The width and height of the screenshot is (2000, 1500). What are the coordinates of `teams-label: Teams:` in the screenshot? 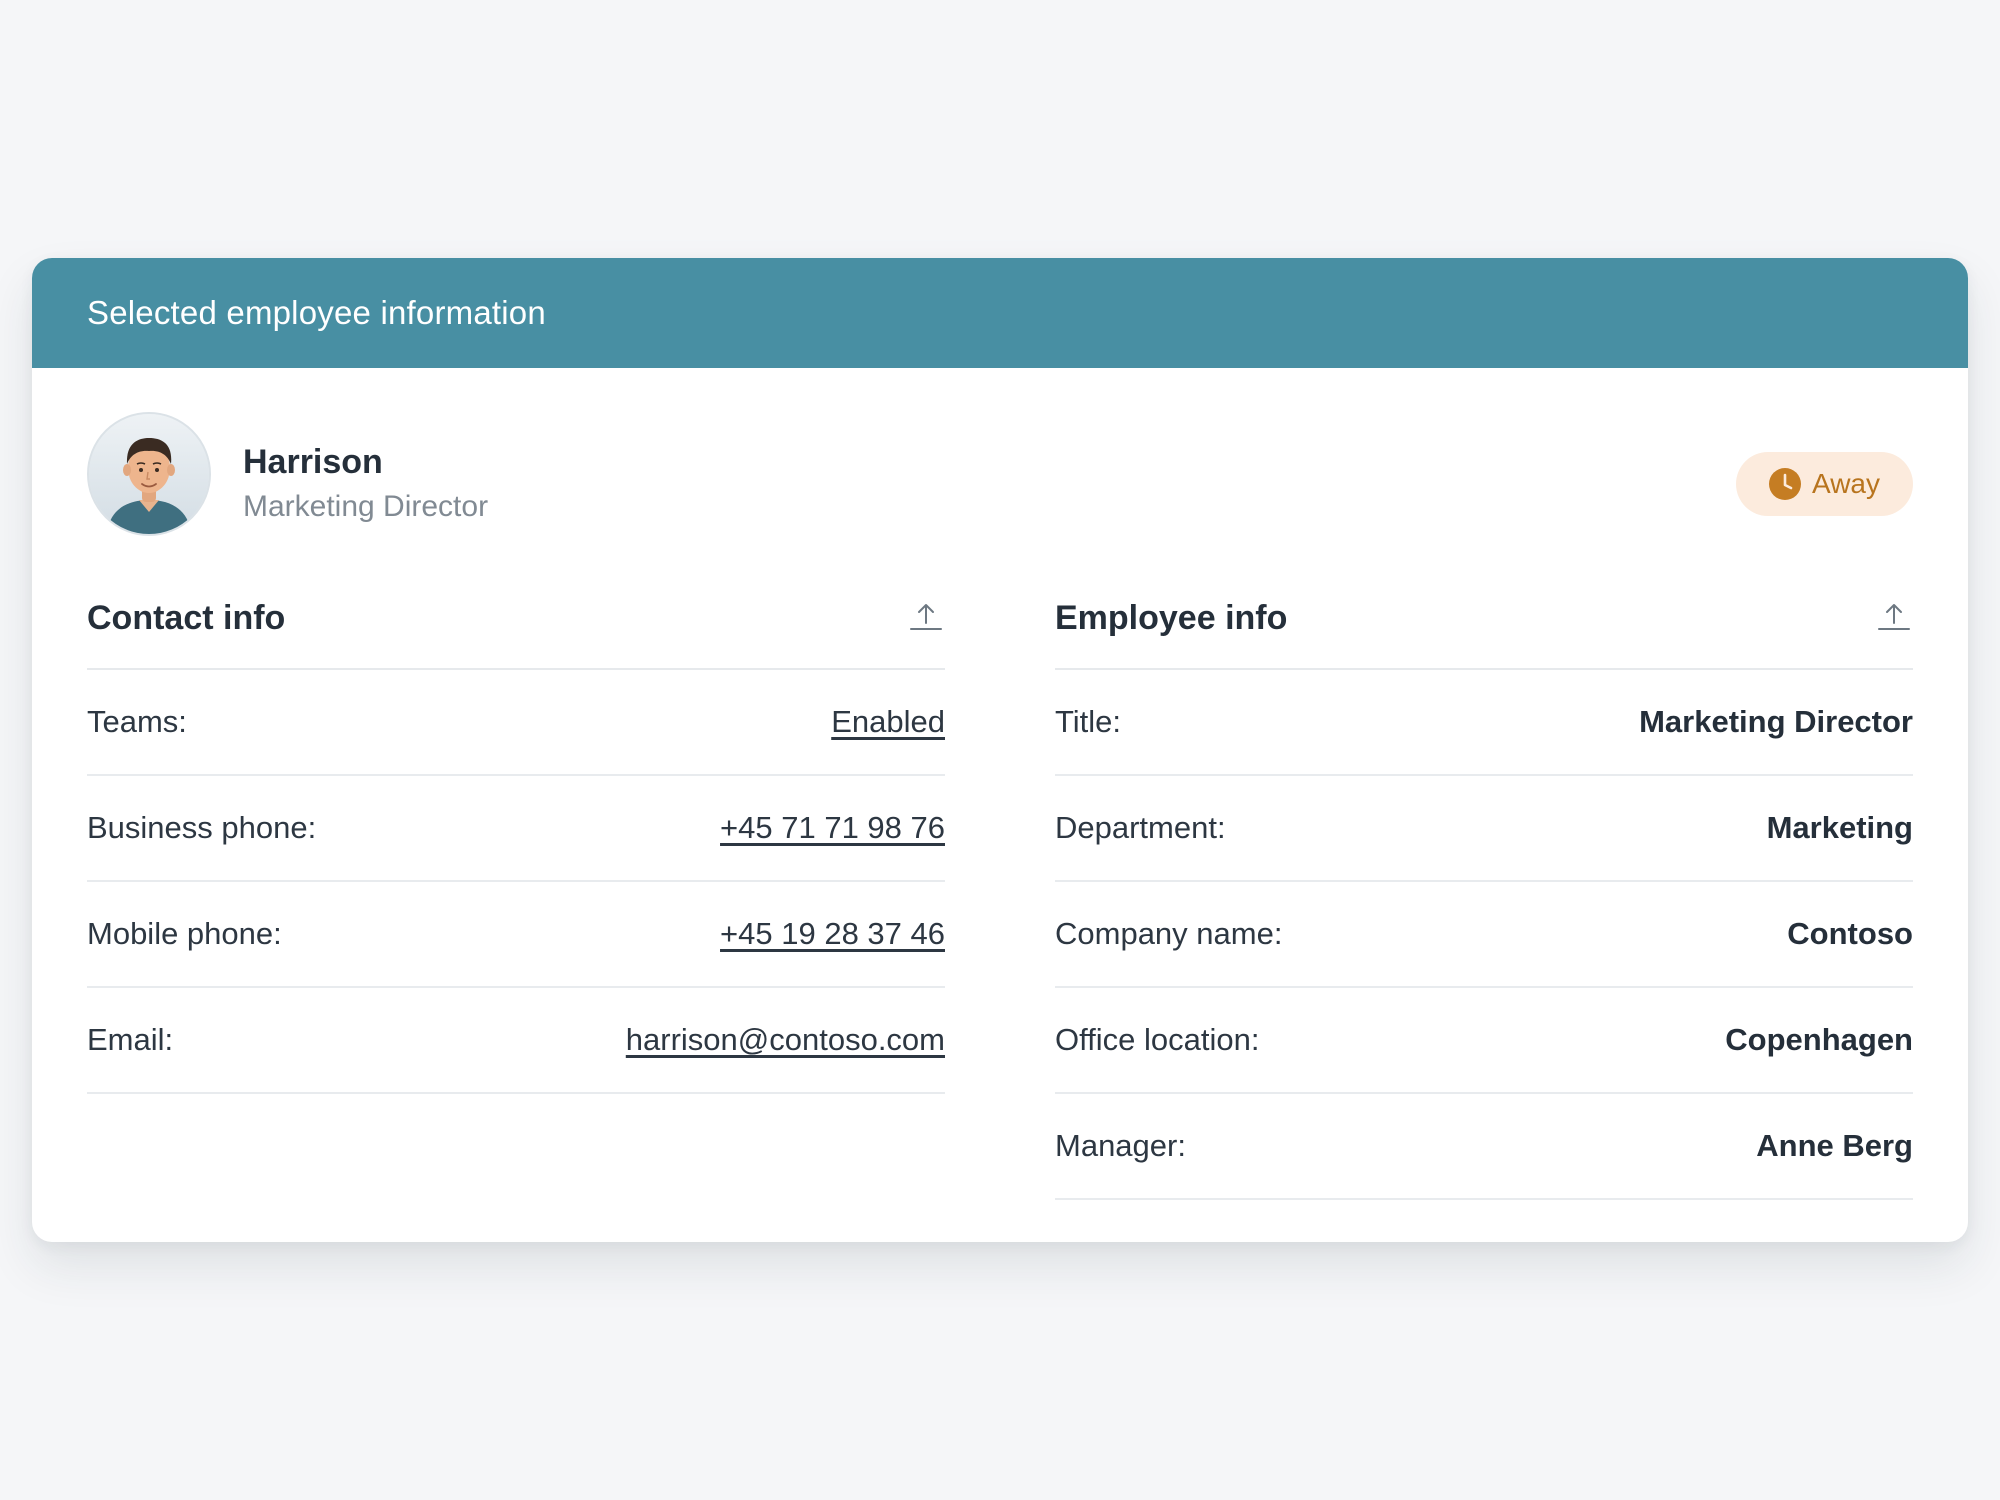 It's located at (137, 721).